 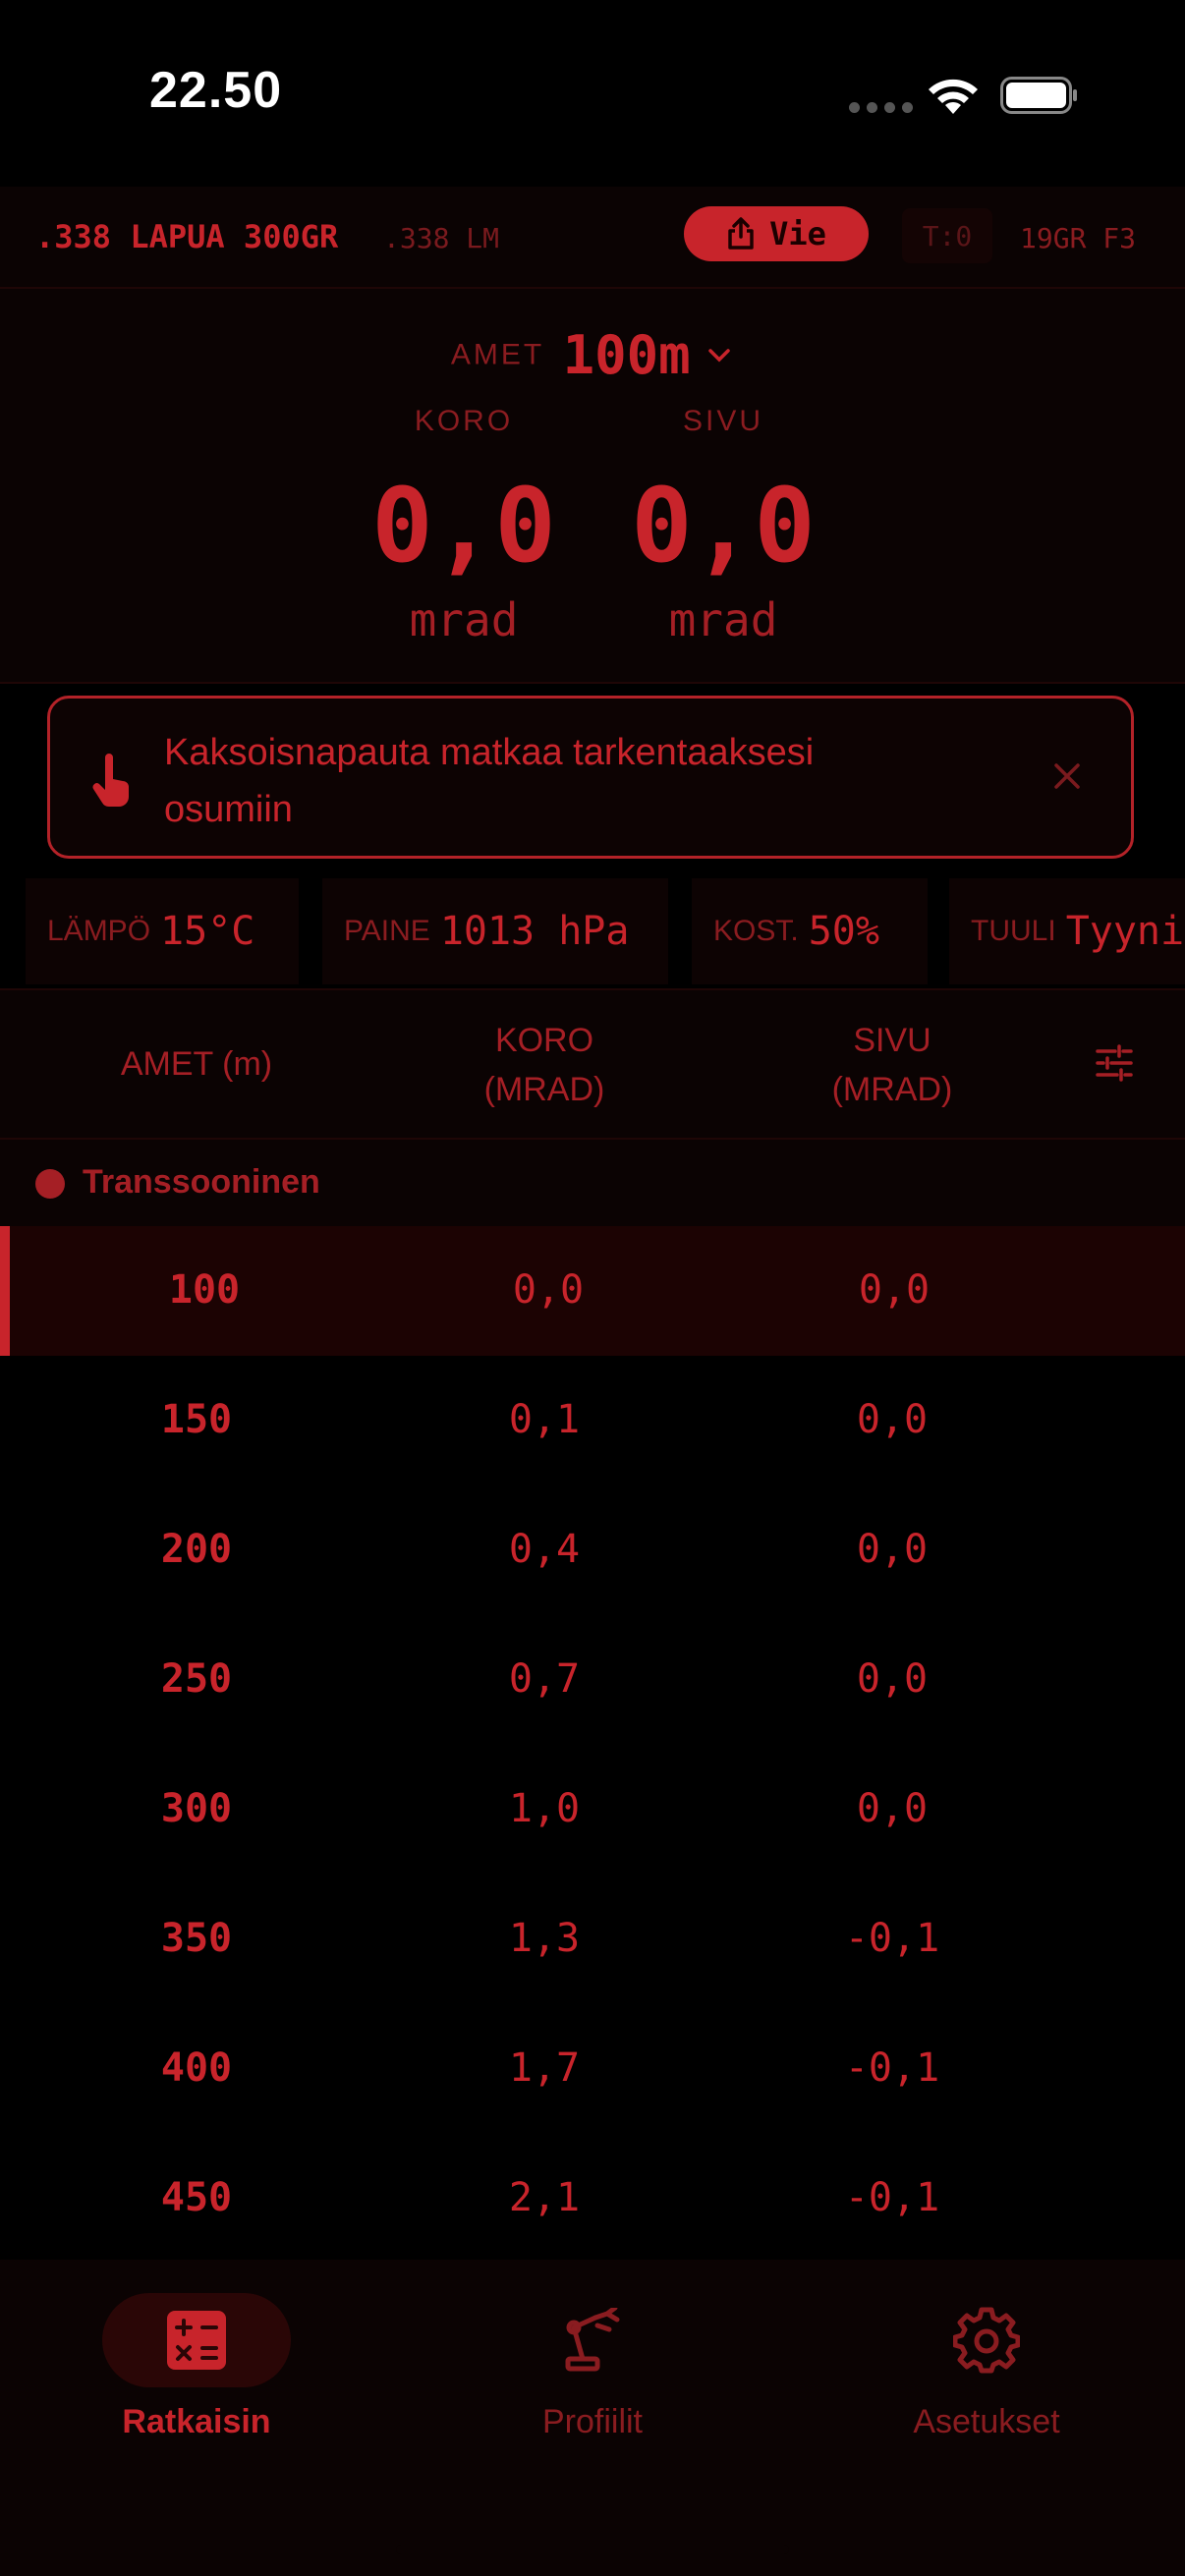 What do you see at coordinates (1115, 1063) in the screenshot?
I see `tune-settings-icon` at bounding box center [1115, 1063].